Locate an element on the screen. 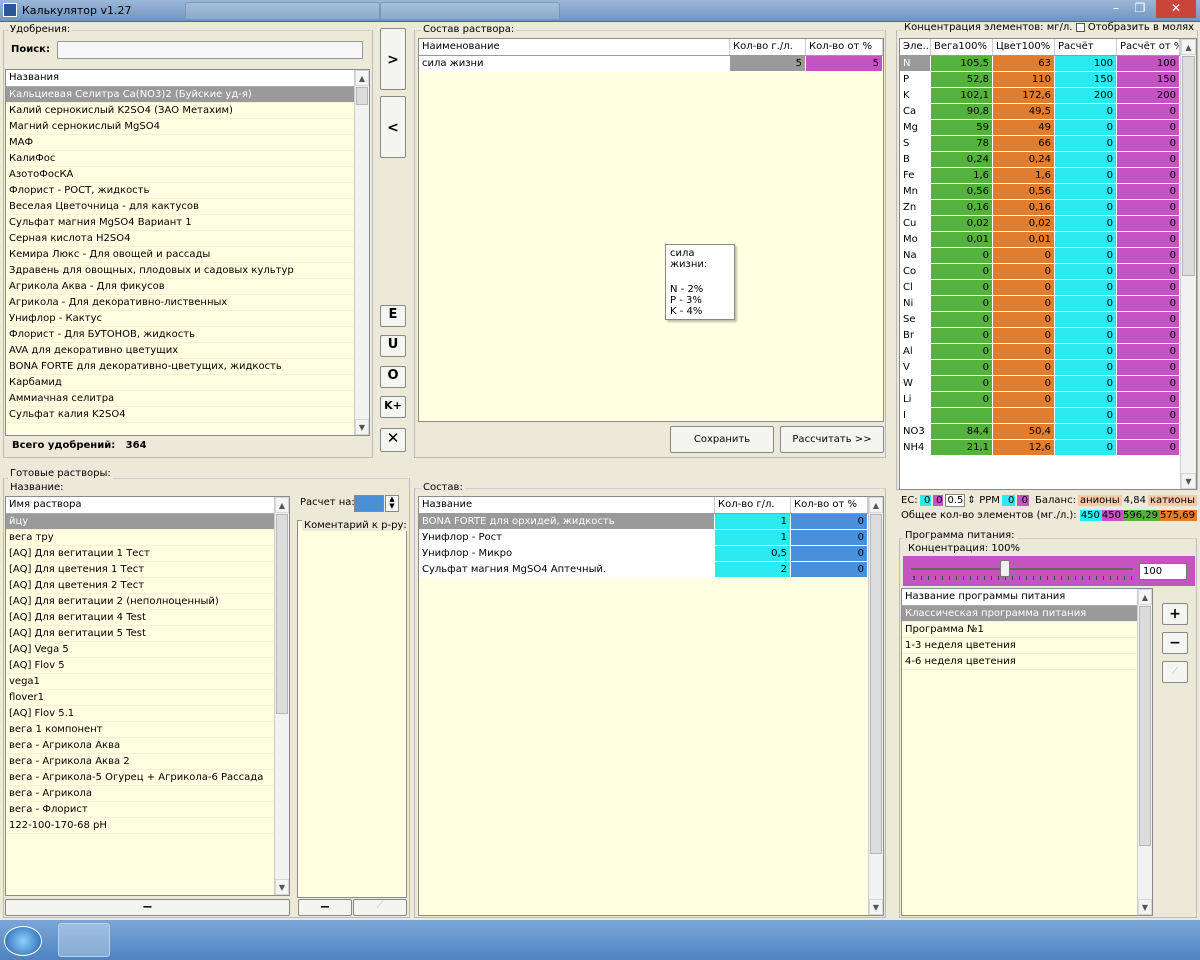 The image size is (1200, 960). save-button: Сохранить is located at coordinates (722, 439).